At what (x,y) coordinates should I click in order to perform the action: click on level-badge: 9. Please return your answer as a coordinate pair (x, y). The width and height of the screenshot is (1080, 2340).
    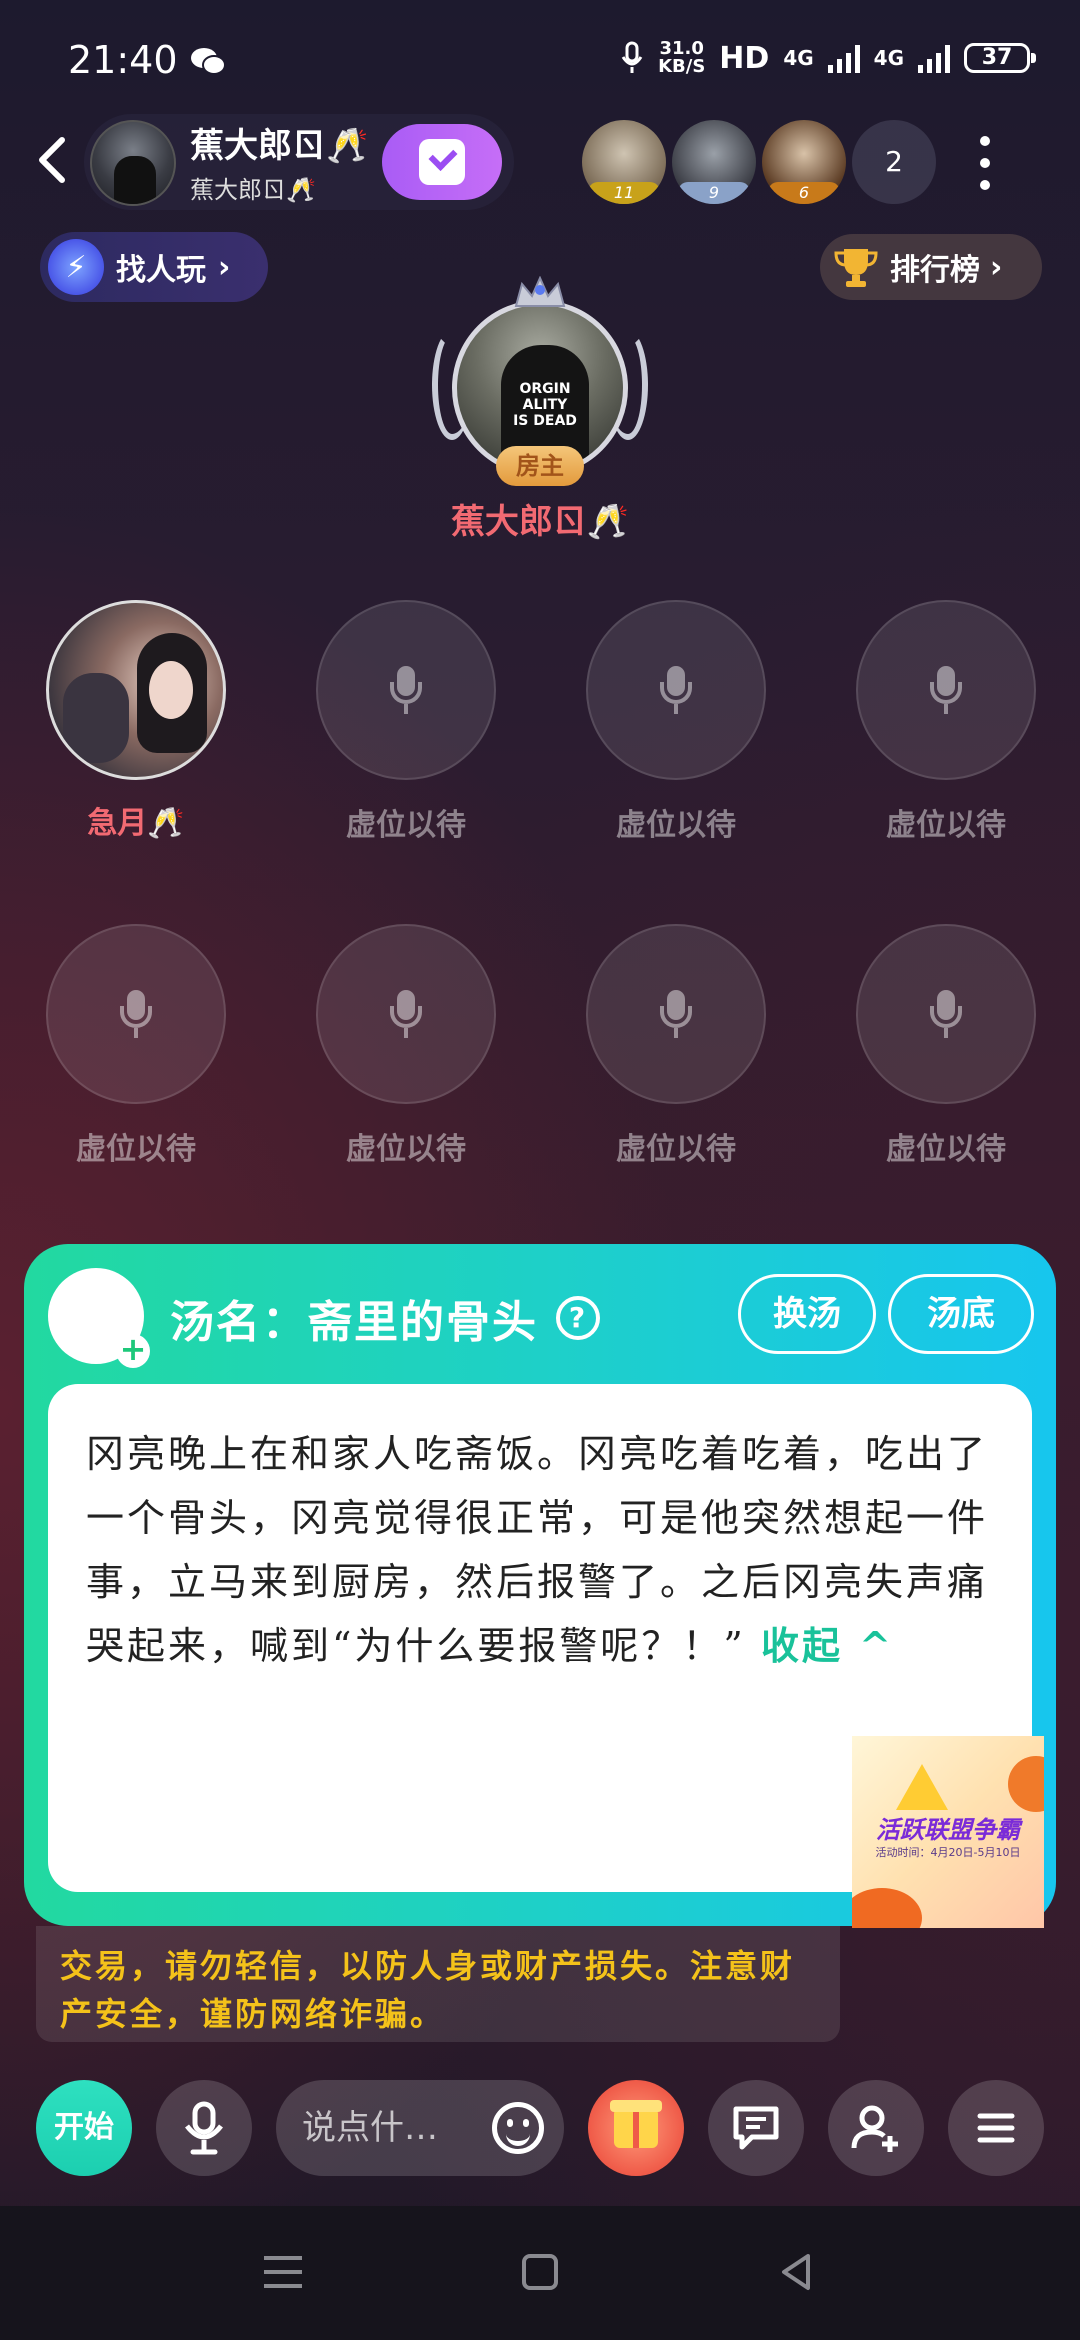
    Looking at the image, I should click on (714, 193).